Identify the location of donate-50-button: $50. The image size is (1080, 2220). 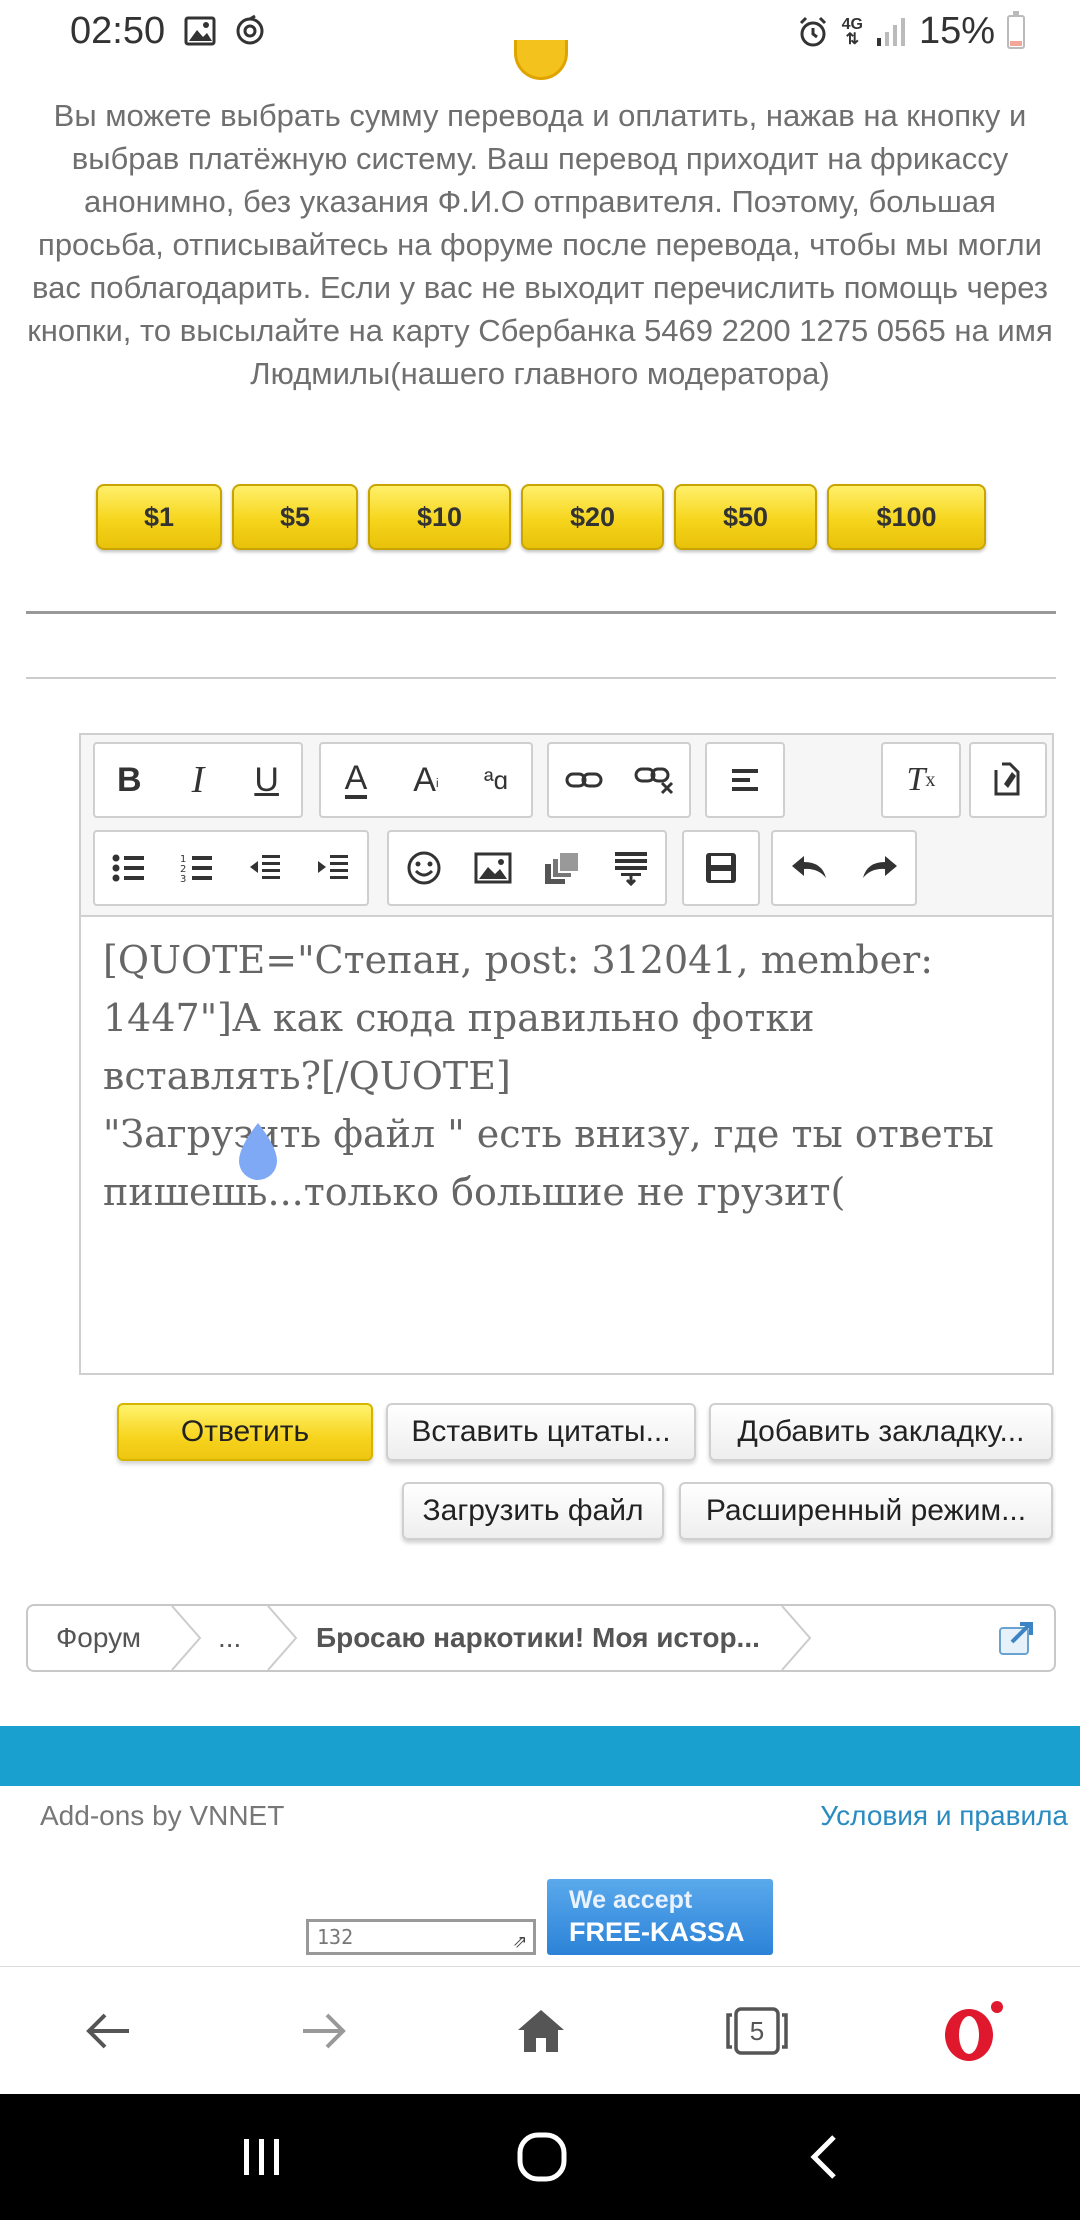
(745, 517).